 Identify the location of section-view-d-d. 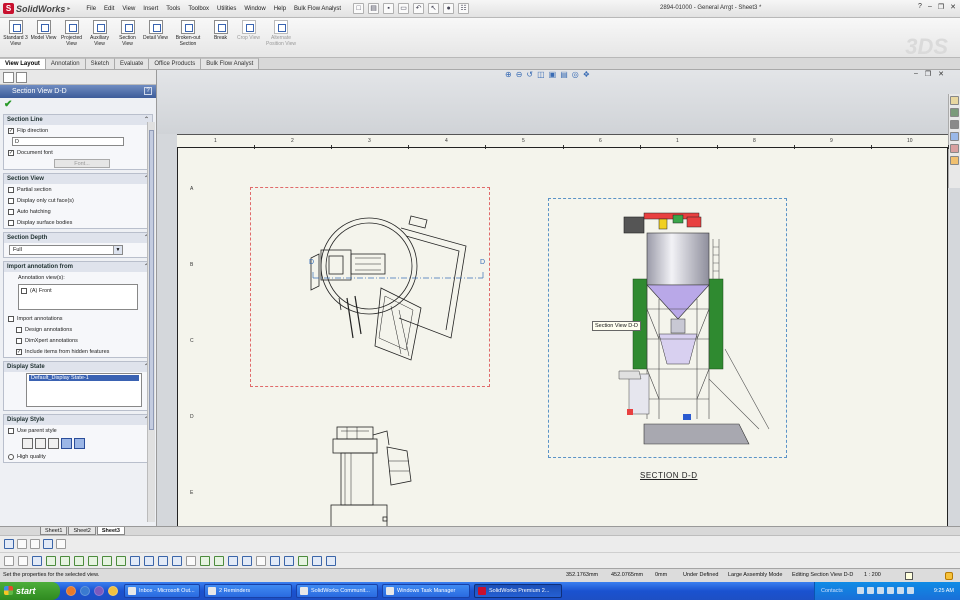
(667, 328).